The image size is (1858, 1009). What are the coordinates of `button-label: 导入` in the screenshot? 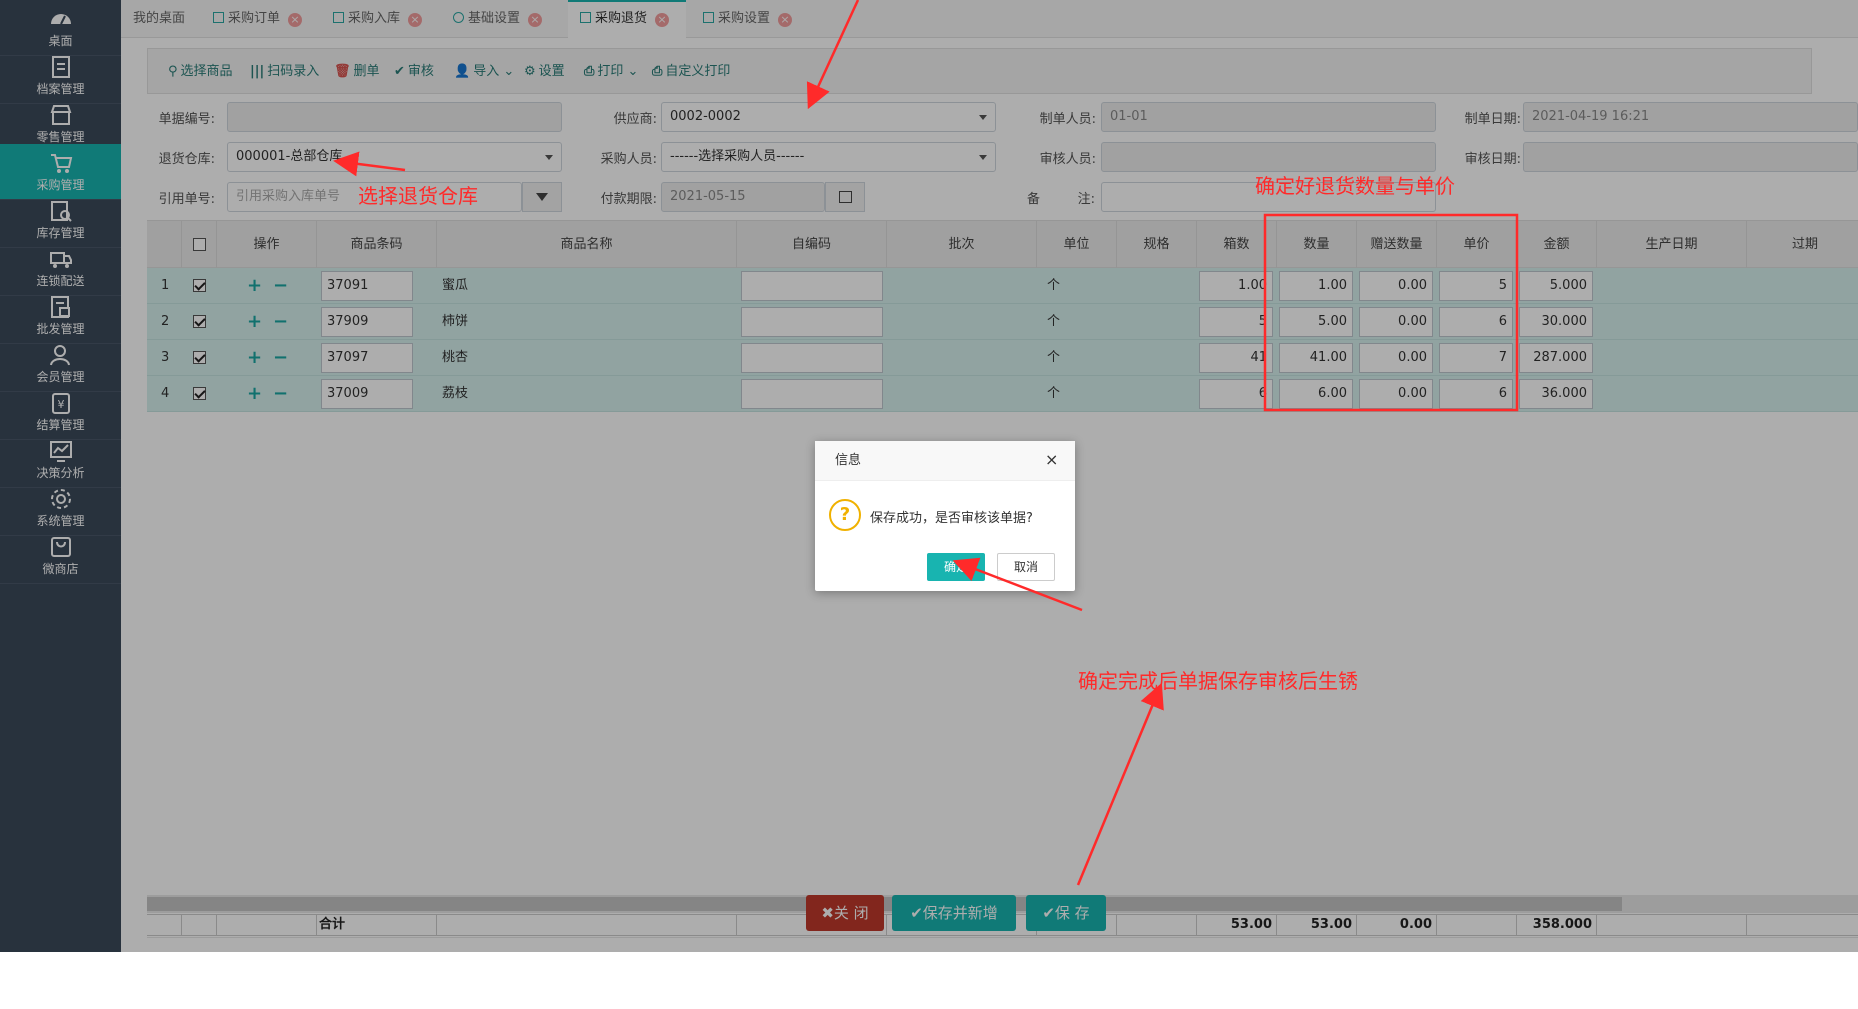 It's located at (486, 71).